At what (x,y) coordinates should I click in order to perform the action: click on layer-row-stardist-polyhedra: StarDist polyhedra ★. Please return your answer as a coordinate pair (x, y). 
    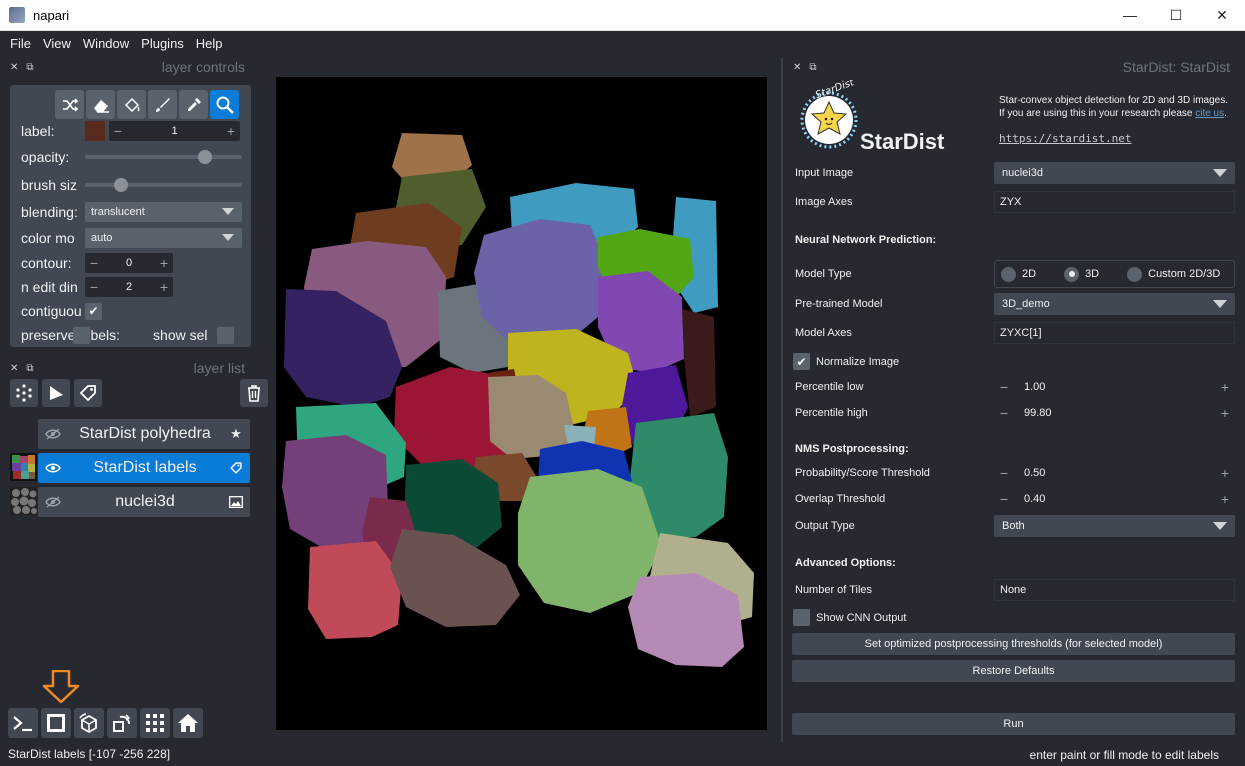
    Looking at the image, I should click on (144, 434).